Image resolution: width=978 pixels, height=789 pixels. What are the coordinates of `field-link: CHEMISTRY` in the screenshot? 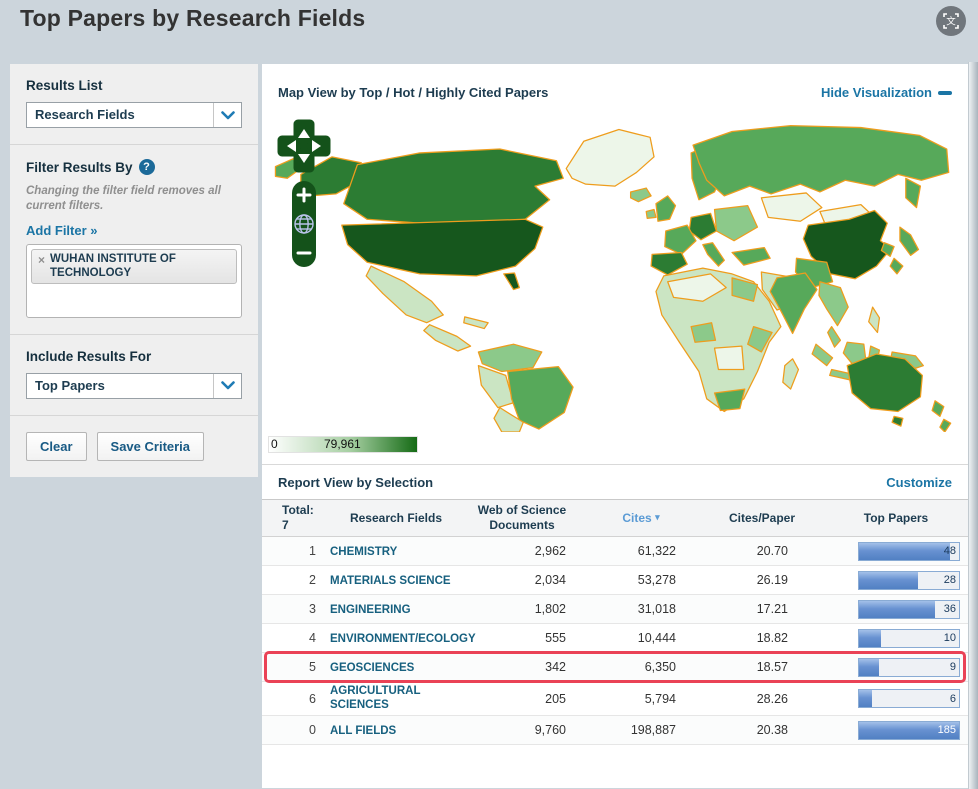 It's located at (363, 552).